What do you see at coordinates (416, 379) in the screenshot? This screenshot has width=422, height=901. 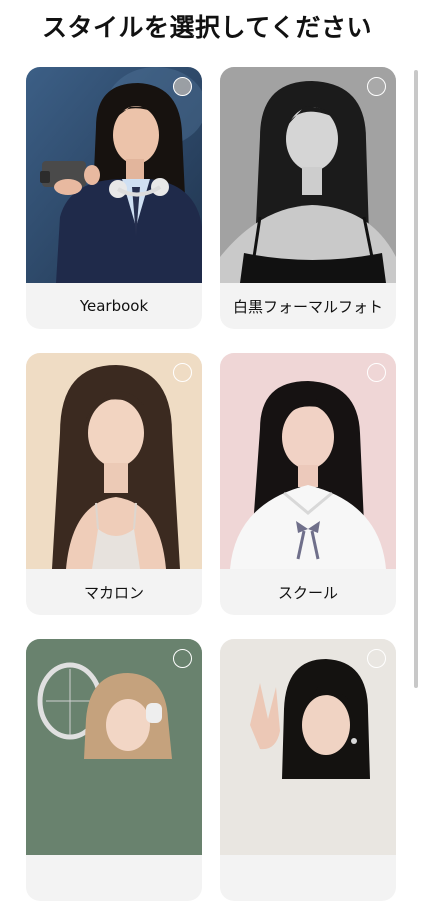 I see `scrollbar` at bounding box center [416, 379].